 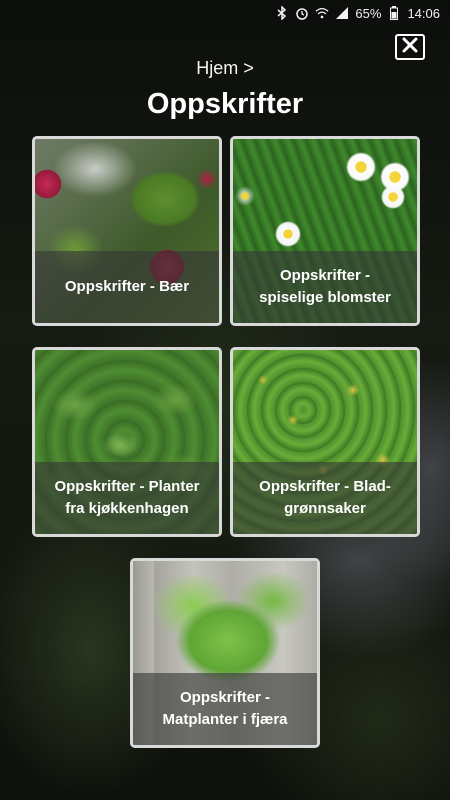 I want to click on tile-caption-line: spiselige blomster, so click(x=325, y=297).